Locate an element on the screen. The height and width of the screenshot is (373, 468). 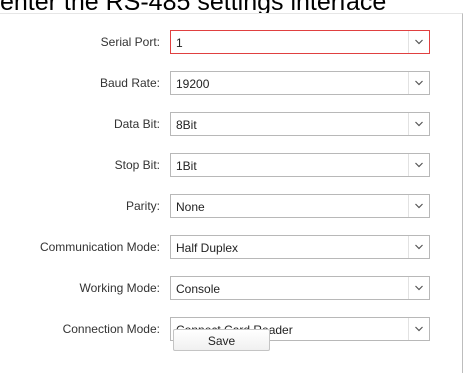
serial-port-select: 1 is located at coordinates (300, 42).